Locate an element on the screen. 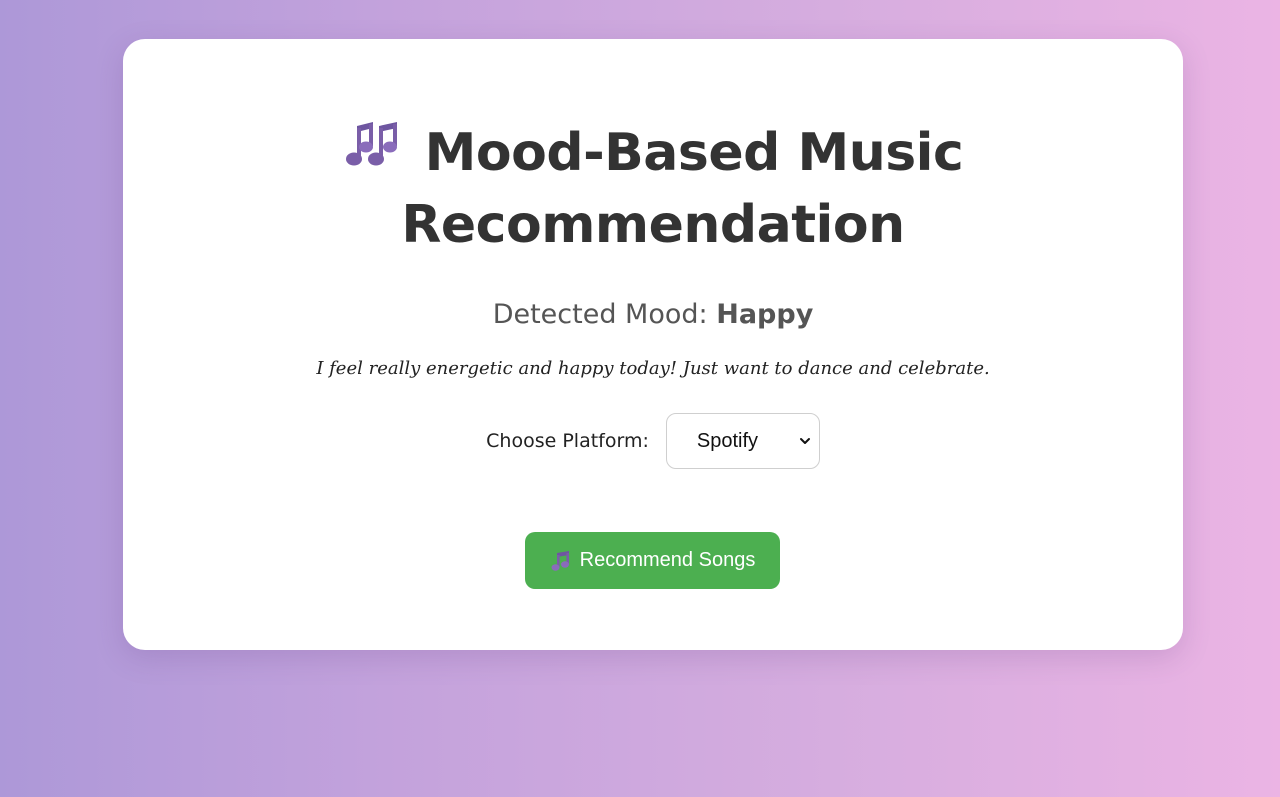  musical-notes-icon is located at coordinates (371, 144).